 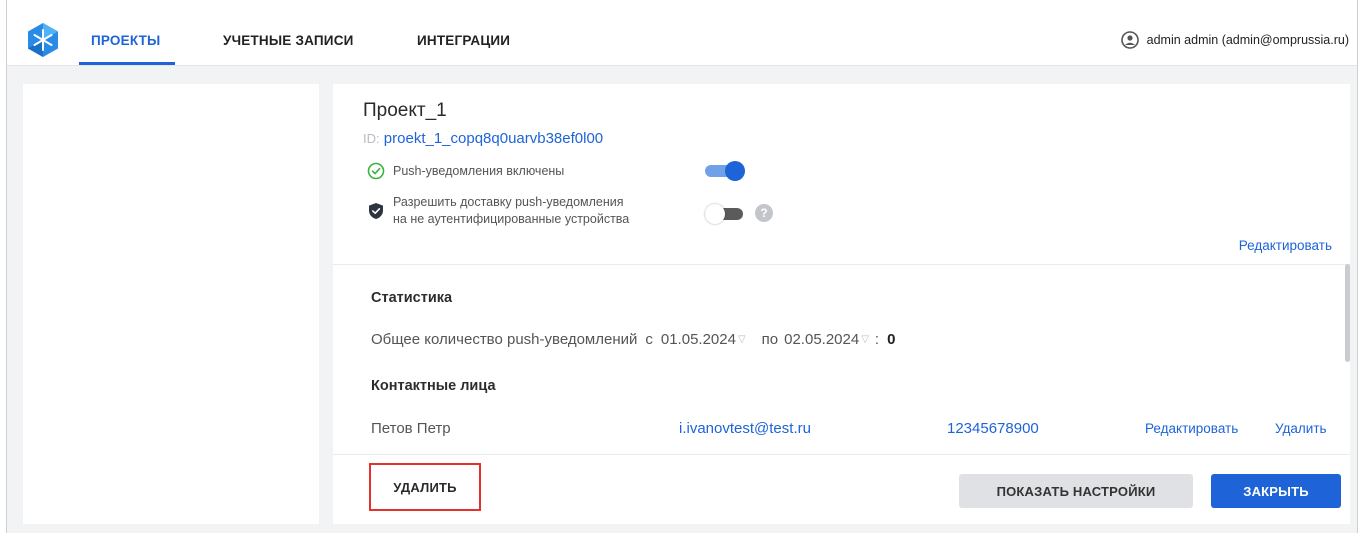 What do you see at coordinates (1191, 428) in the screenshot?
I see `edit-contact-link: Редактировать` at bounding box center [1191, 428].